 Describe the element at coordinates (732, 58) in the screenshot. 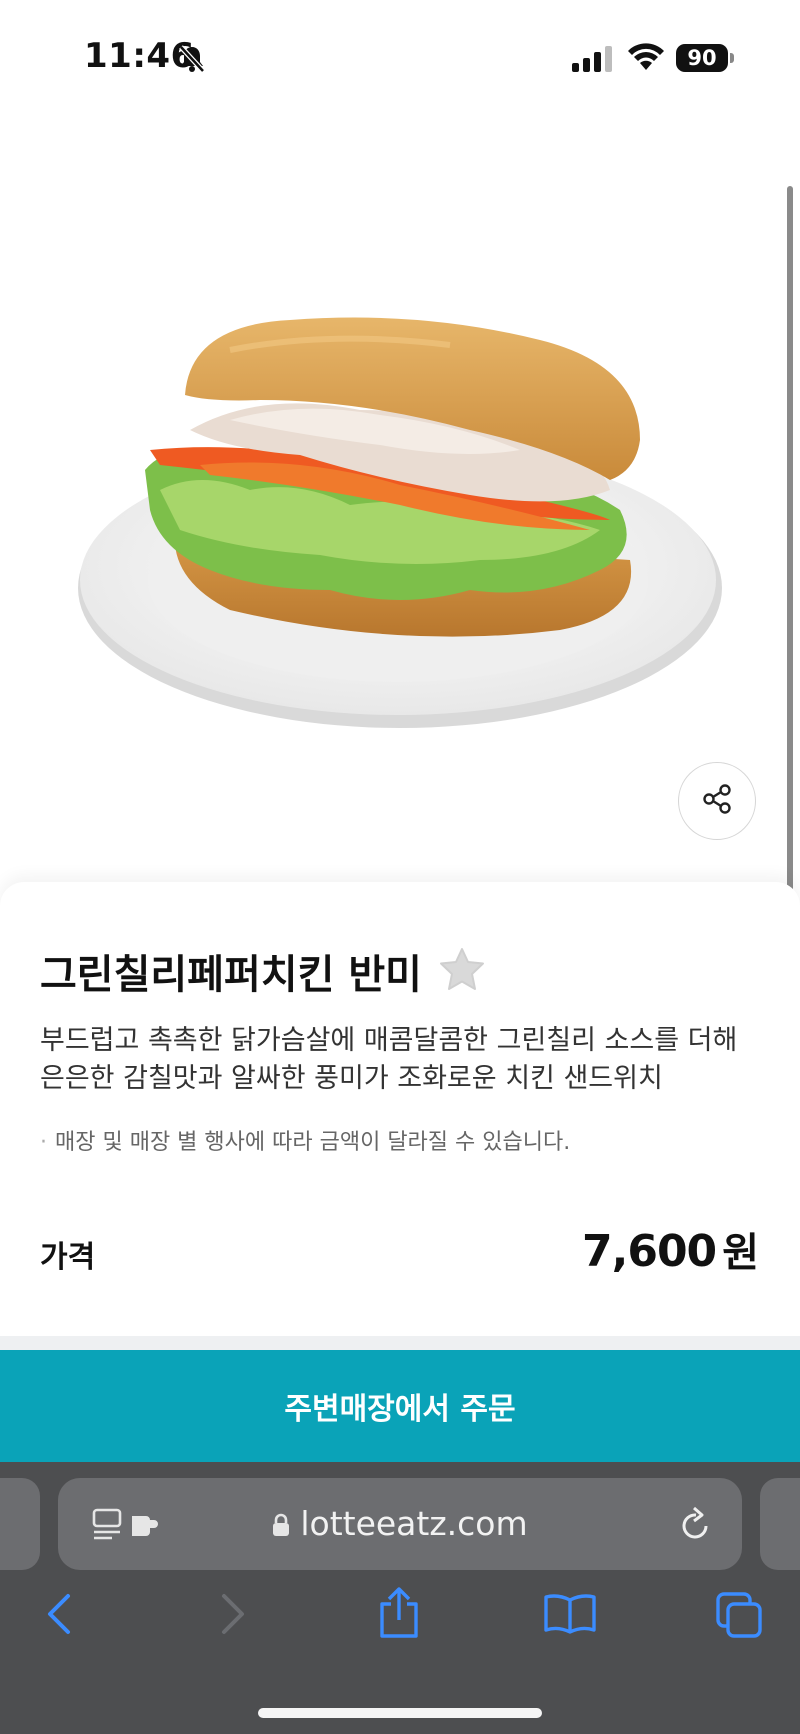

I see `battery-nub` at that location.